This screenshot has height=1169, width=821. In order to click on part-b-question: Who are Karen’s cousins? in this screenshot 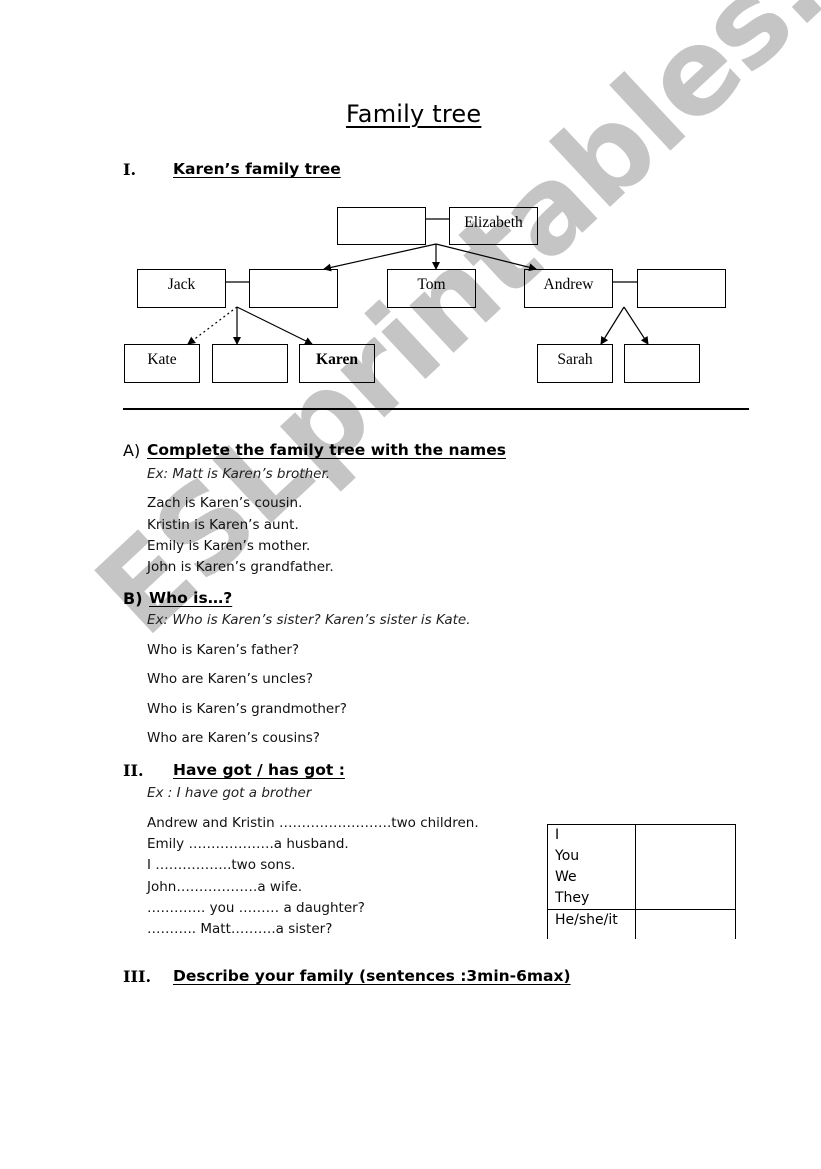, I will do `click(233, 738)`.